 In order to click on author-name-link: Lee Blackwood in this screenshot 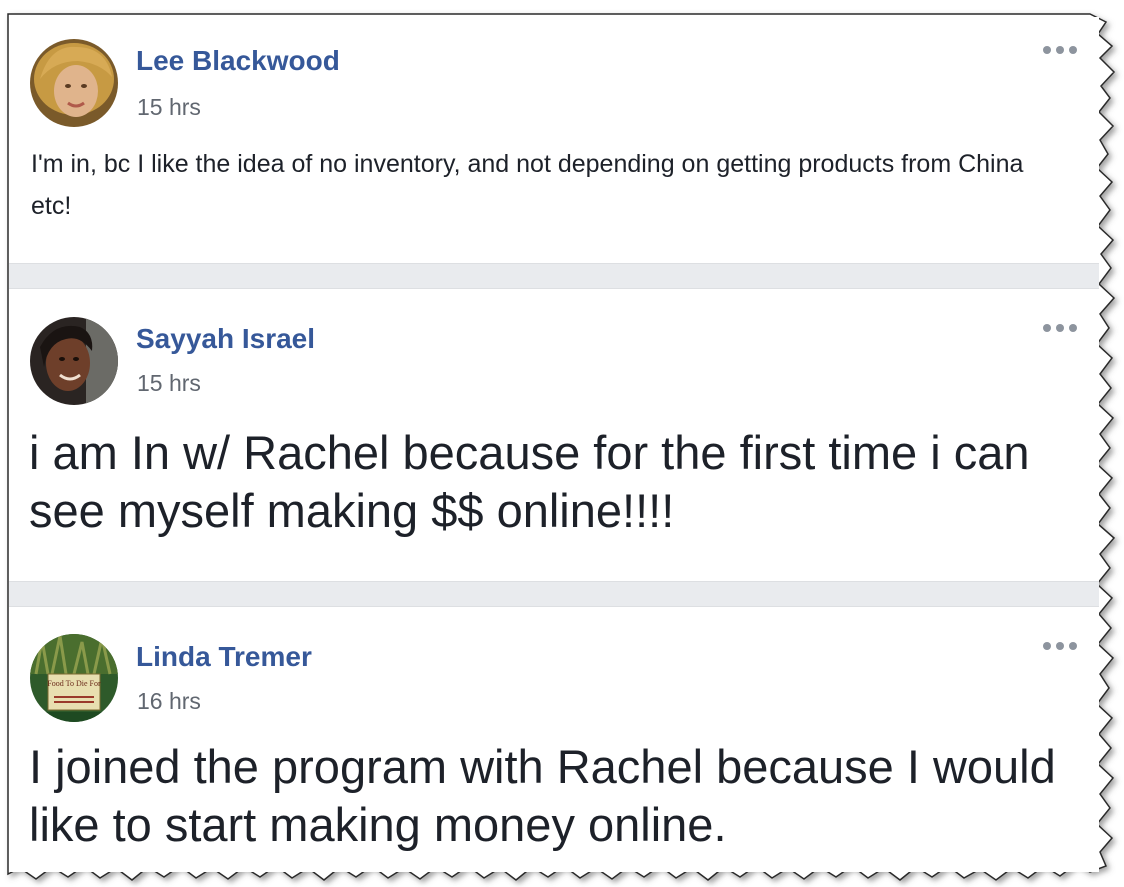, I will do `click(238, 61)`.